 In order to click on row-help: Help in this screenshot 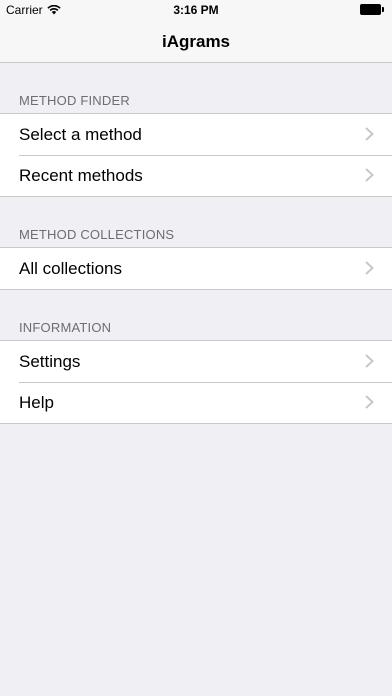, I will do `click(196, 402)`.